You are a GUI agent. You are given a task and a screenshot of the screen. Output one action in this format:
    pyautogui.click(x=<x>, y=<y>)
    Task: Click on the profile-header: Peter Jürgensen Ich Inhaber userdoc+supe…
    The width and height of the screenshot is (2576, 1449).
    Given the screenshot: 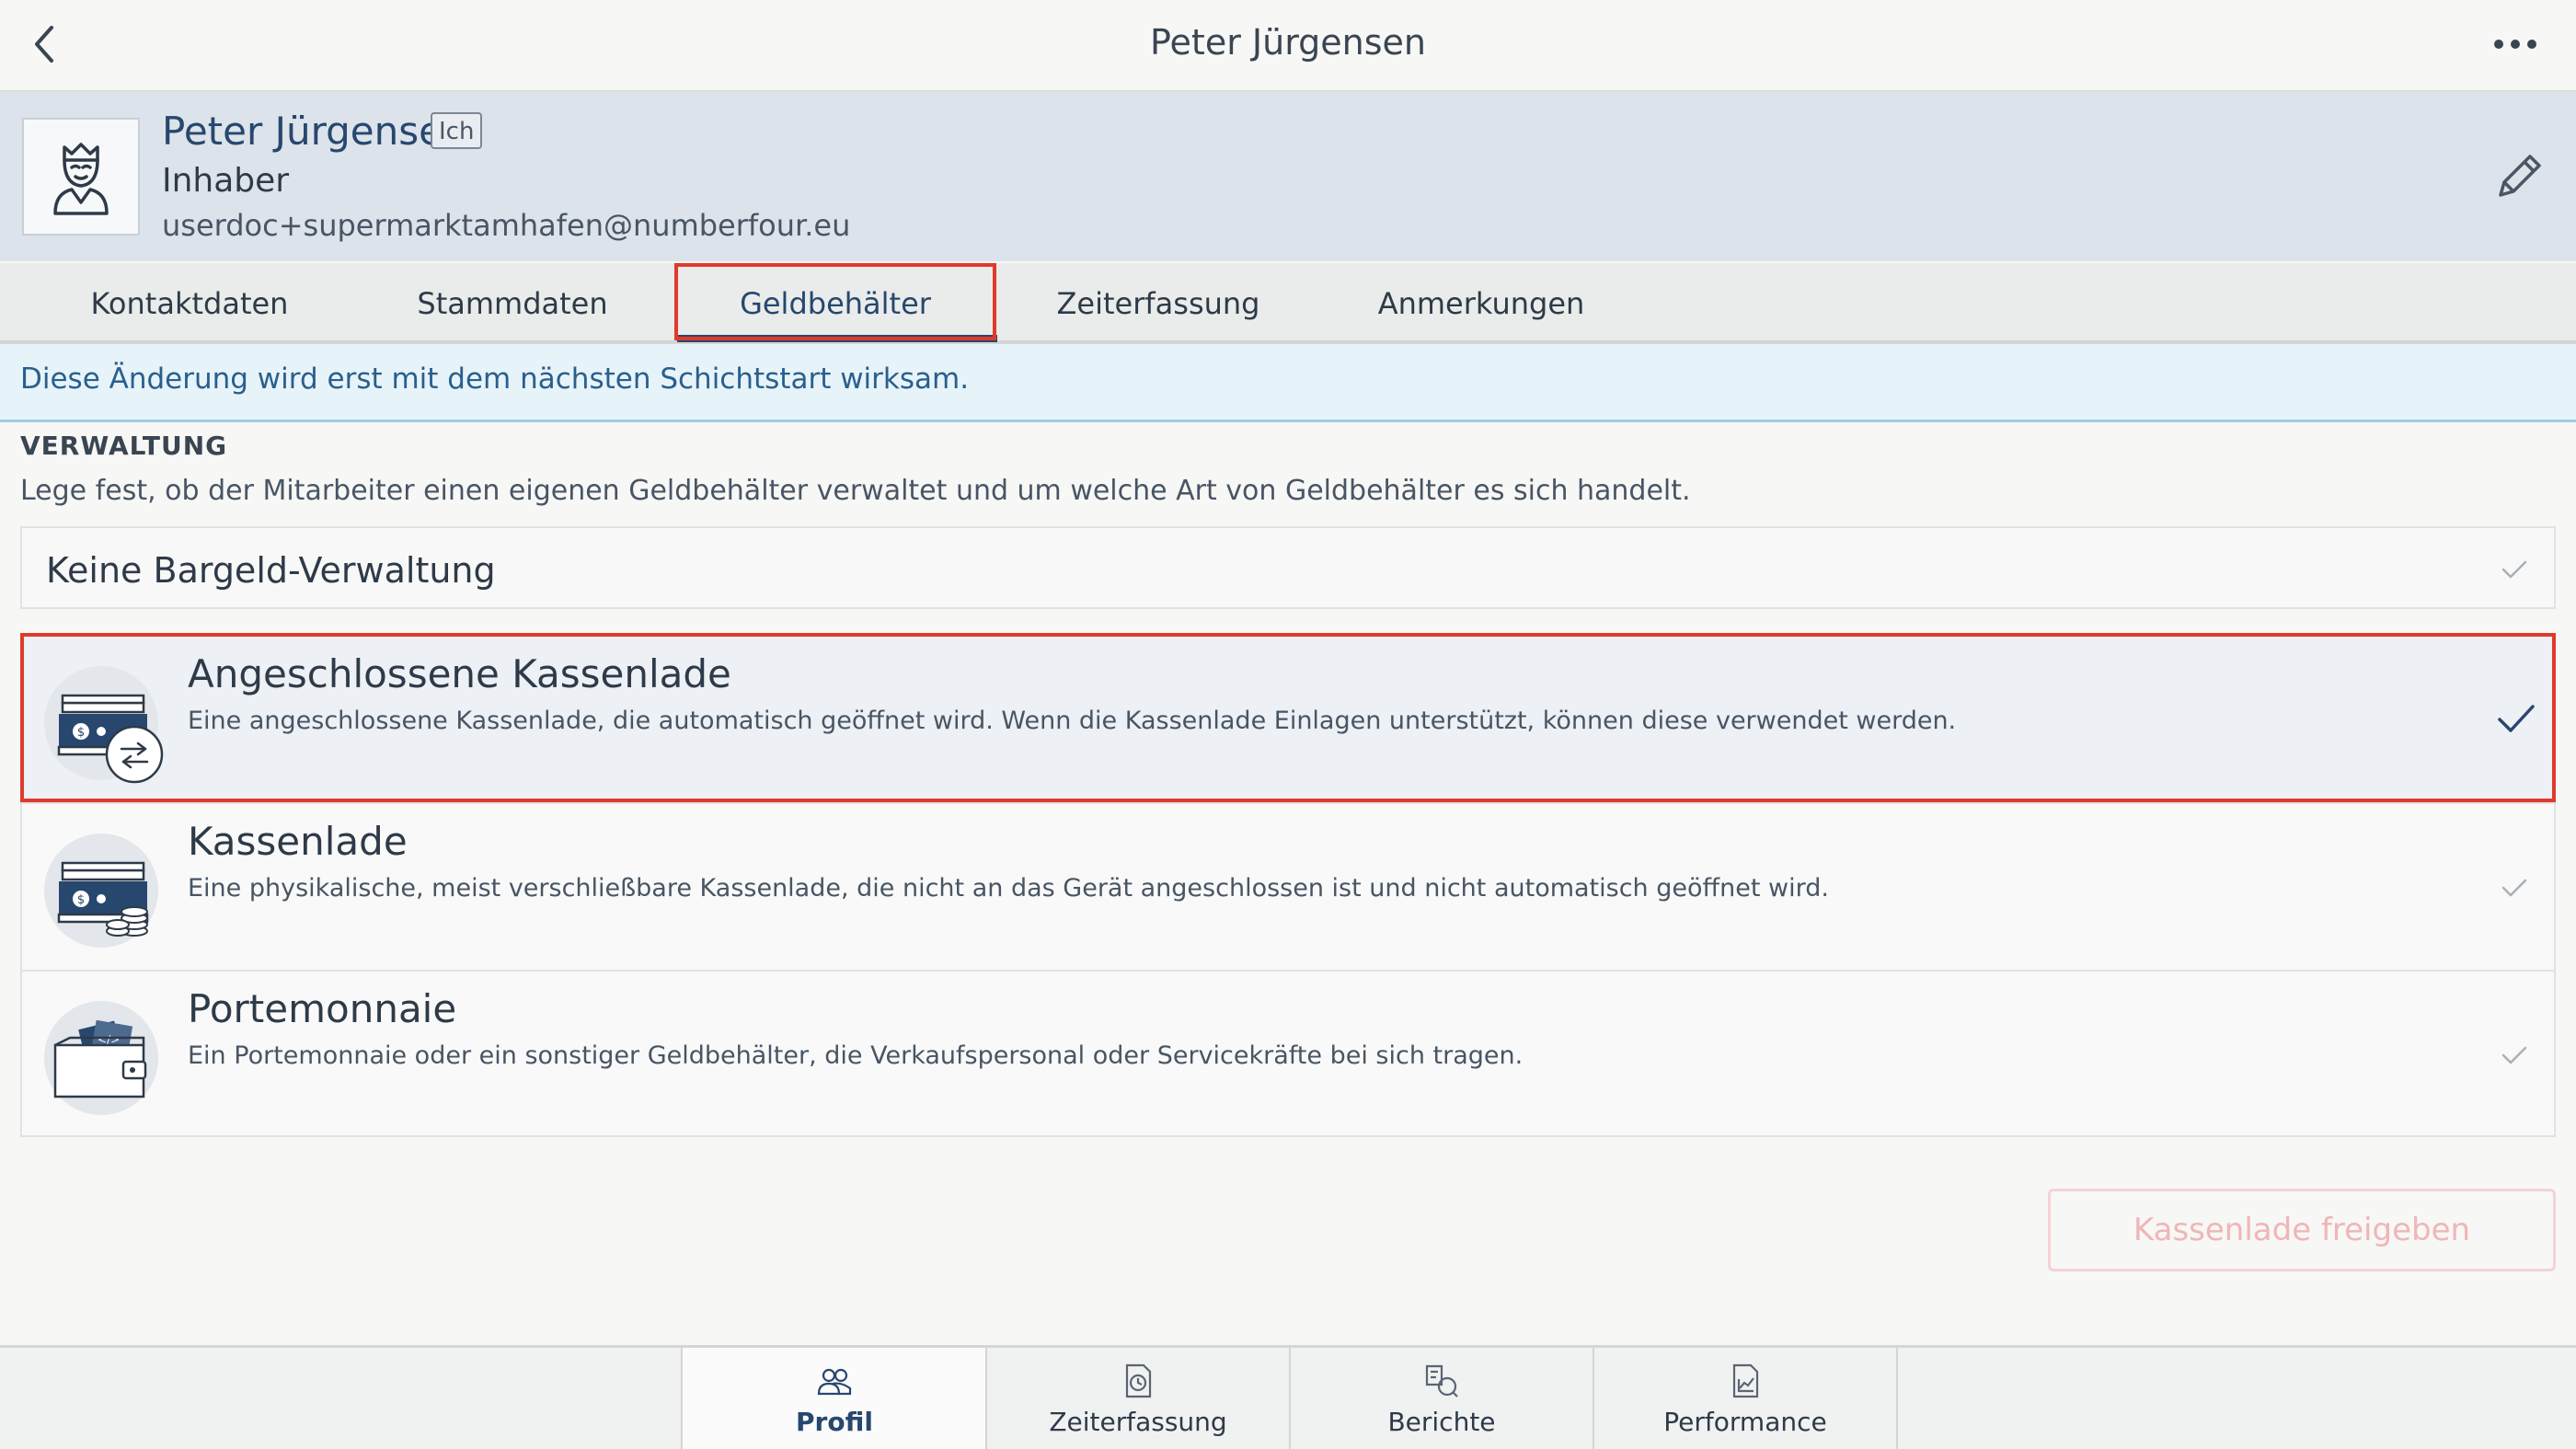 What is the action you would take?
    pyautogui.click(x=1288, y=176)
    